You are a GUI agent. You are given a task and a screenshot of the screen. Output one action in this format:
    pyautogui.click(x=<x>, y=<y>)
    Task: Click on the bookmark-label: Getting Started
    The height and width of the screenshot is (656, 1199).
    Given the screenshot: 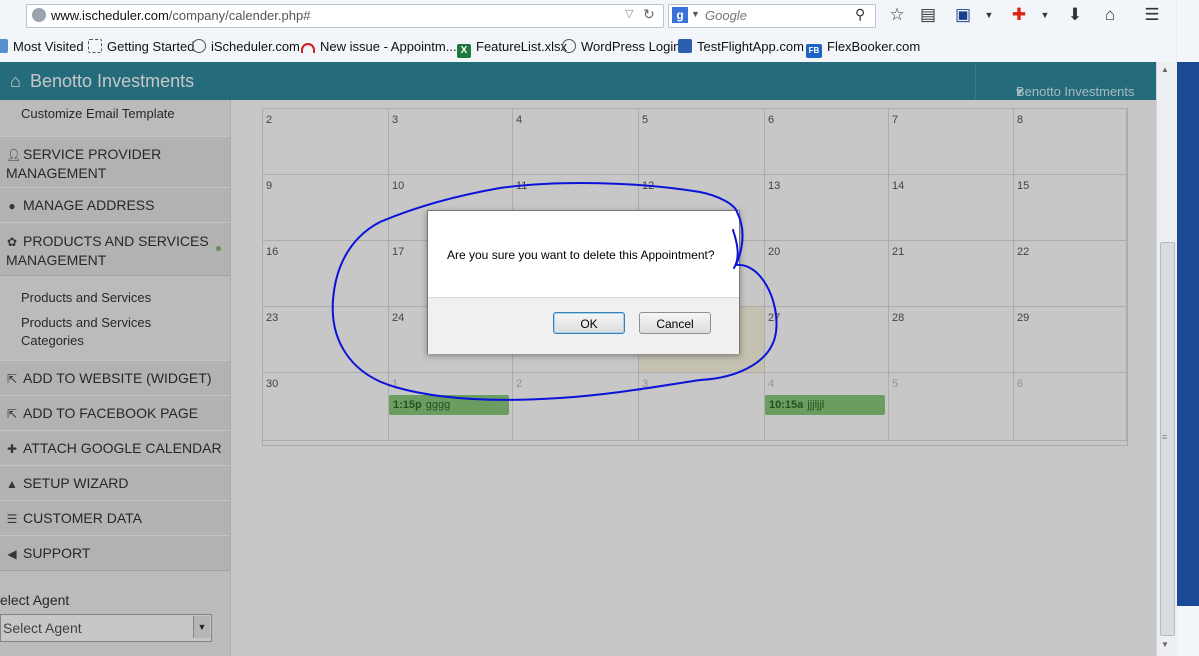 What is the action you would take?
    pyautogui.click(x=151, y=46)
    